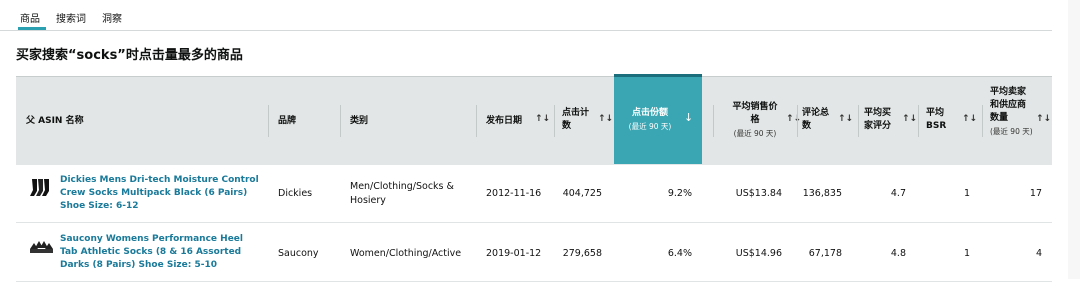 The height and width of the screenshot is (282, 1080). I want to click on brand-cell: Saucony, so click(298, 253).